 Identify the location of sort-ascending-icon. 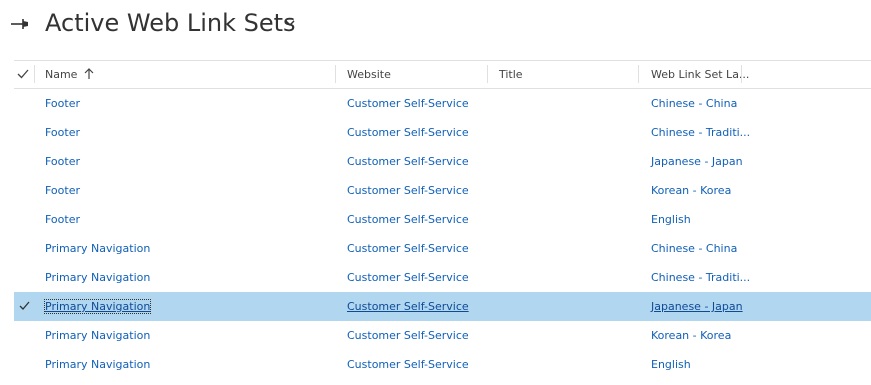
(89, 73).